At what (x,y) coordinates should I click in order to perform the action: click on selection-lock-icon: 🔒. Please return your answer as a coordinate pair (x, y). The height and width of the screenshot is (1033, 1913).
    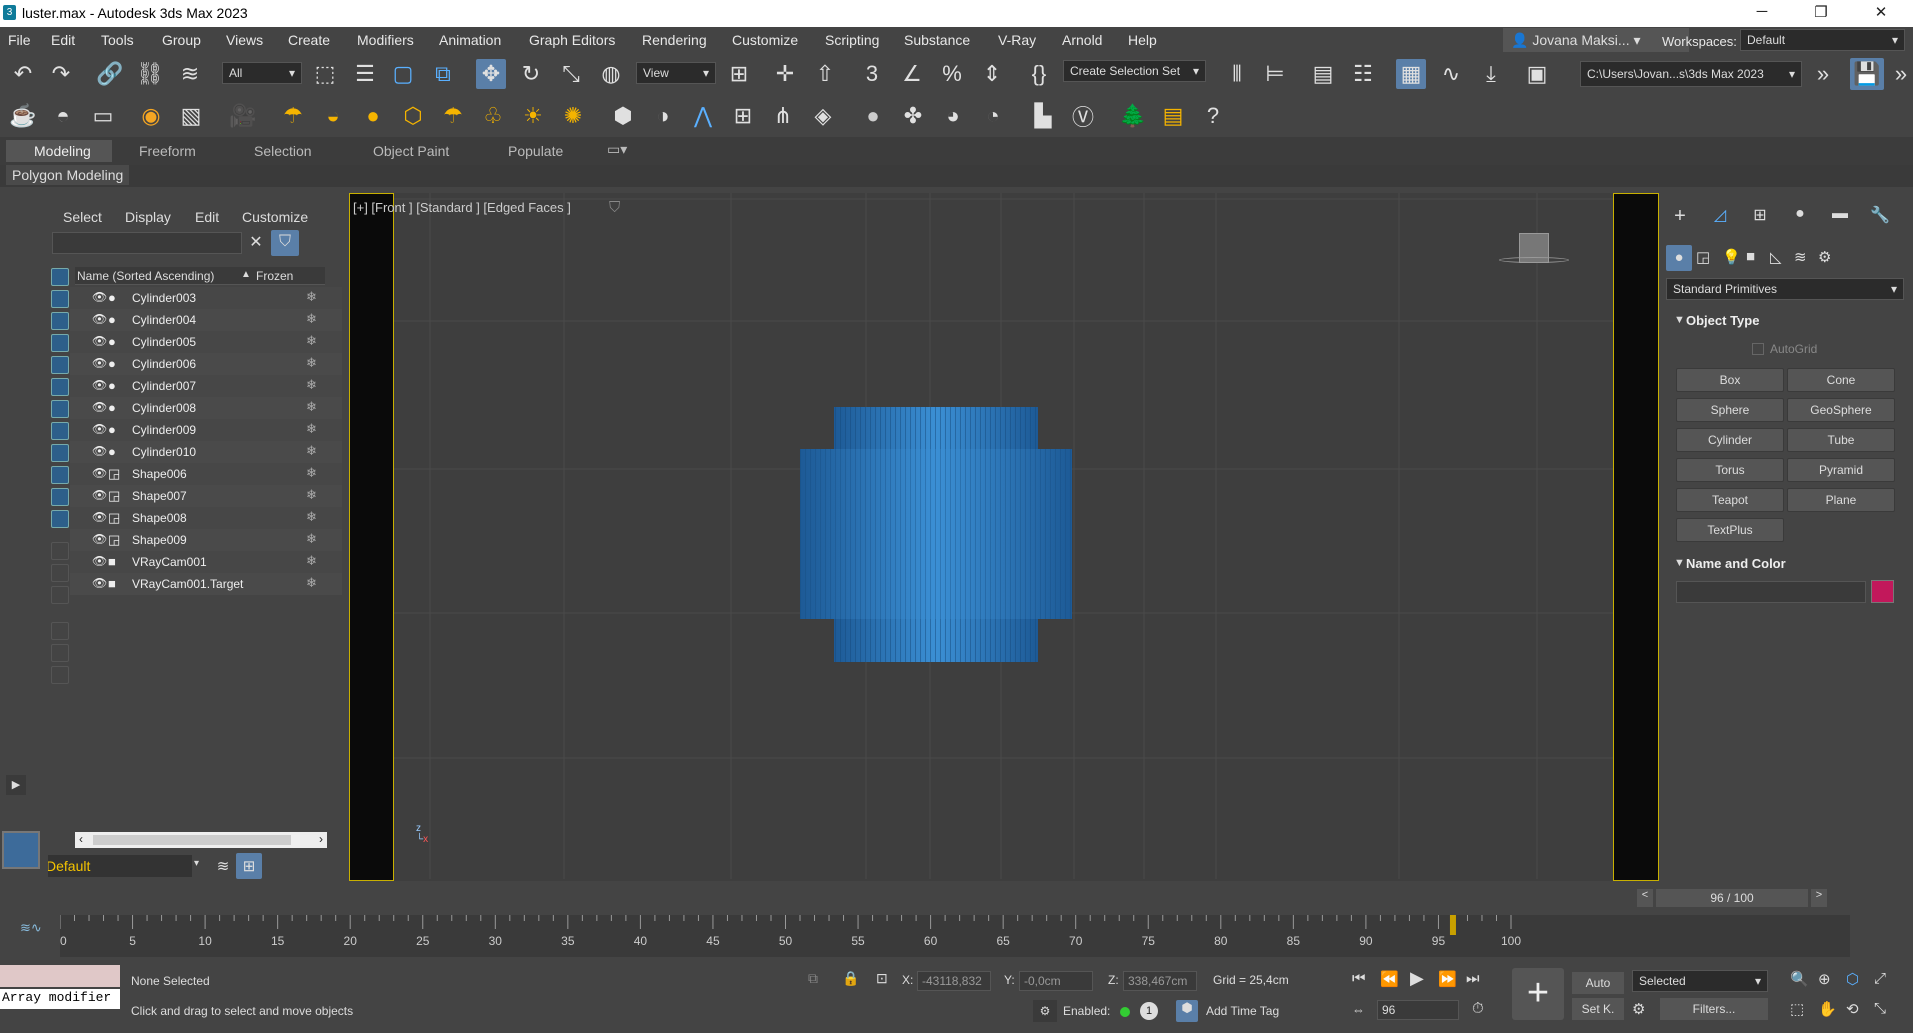
    Looking at the image, I should click on (850, 978).